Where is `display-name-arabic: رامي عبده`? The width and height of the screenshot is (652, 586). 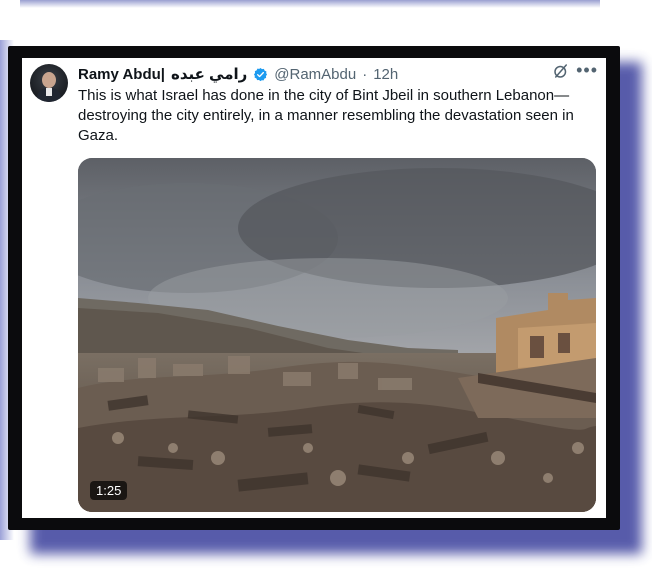
display-name-arabic: رامي عبده is located at coordinates (209, 74).